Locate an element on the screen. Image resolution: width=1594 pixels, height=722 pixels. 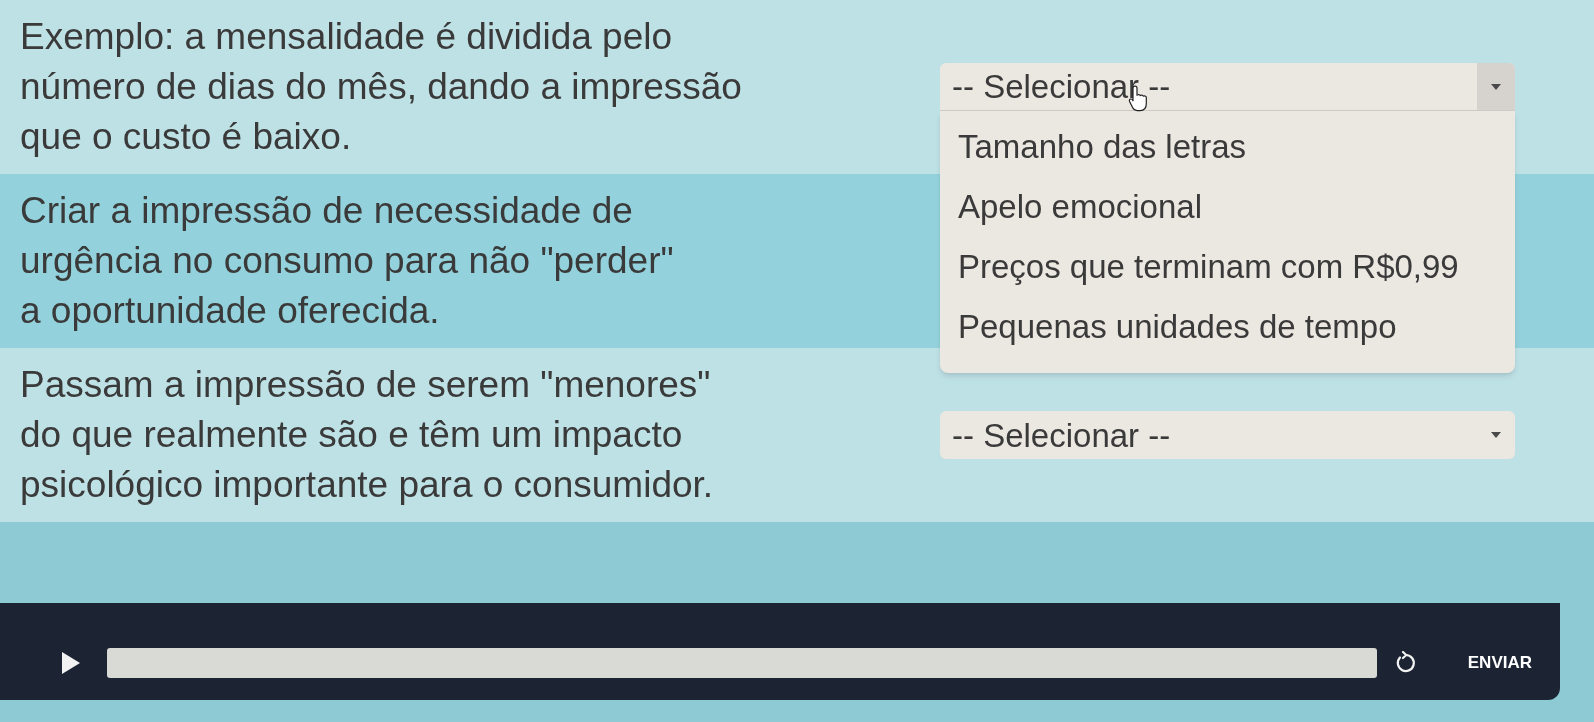
dropdown-option: Apelo emocional is located at coordinates (1227, 207).